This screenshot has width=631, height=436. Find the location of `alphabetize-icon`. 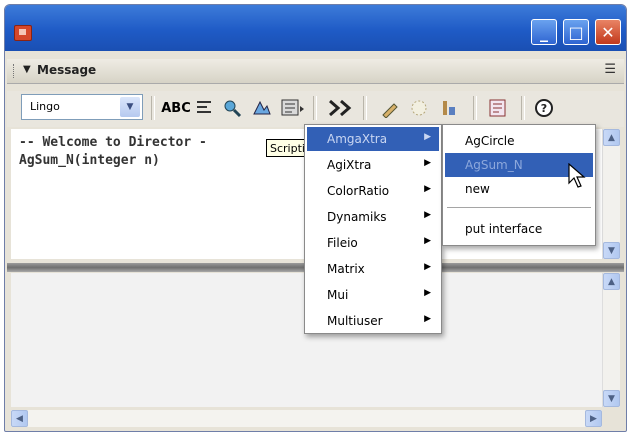

alphabetize-icon is located at coordinates (205, 108).